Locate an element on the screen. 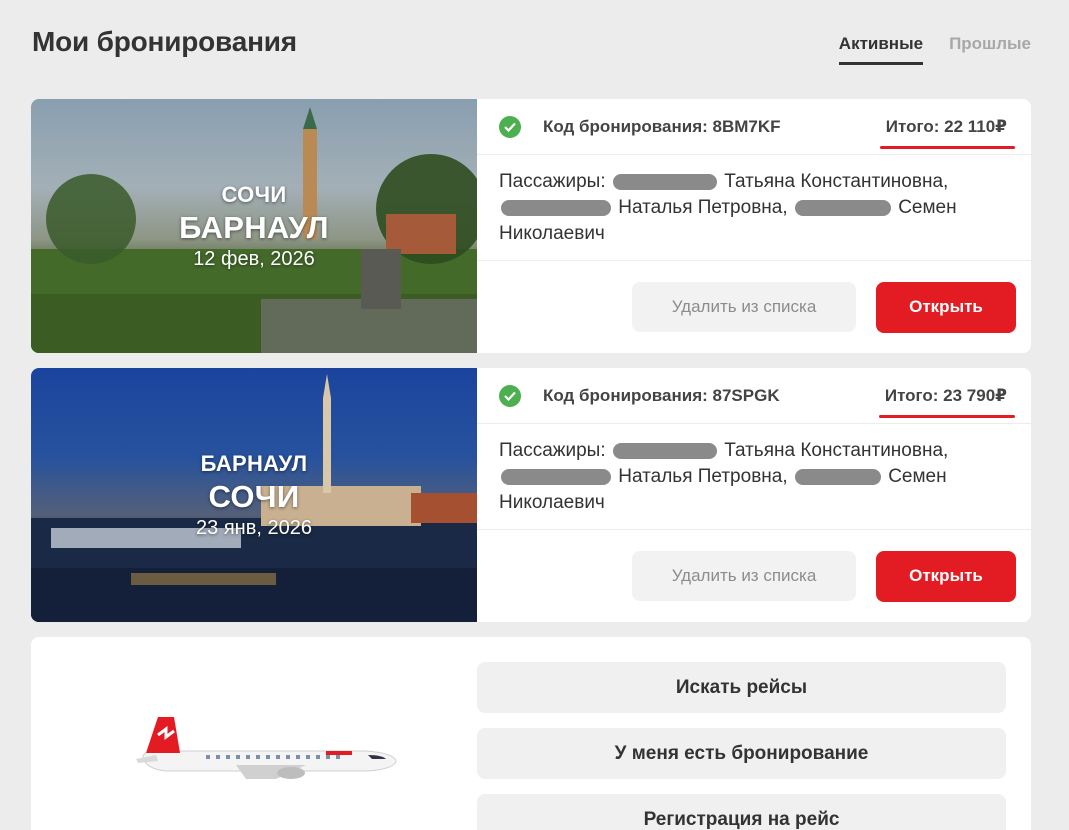  route-image: СОЧИ БАРНАУЛ 12 фев, 2026 is located at coordinates (254, 226).